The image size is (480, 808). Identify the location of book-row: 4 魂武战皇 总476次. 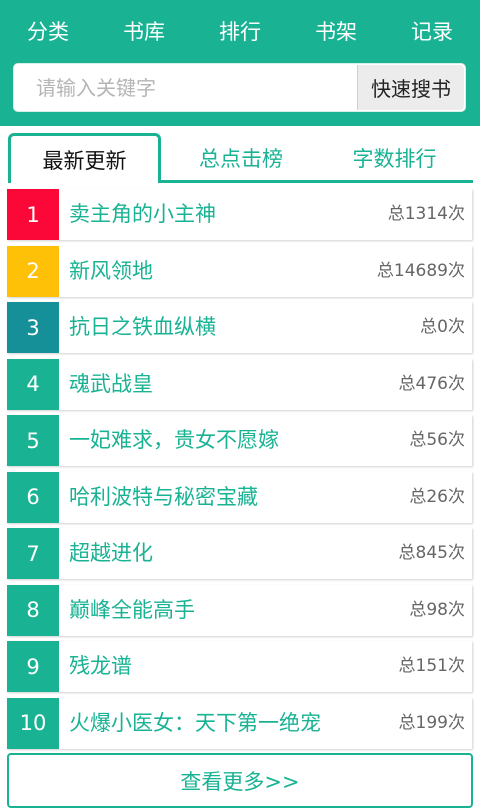
(239, 384).